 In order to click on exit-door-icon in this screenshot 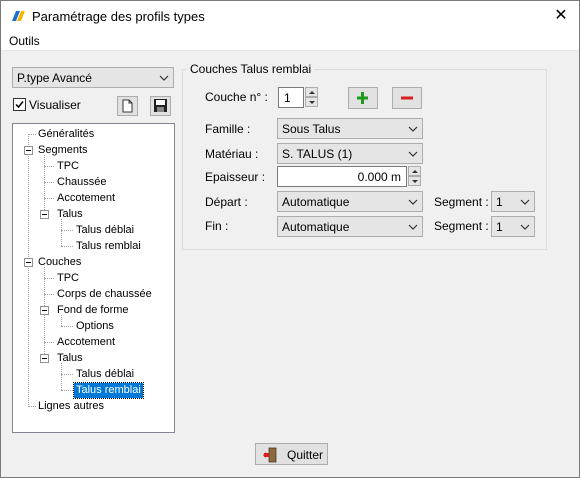, I will do `click(270, 455)`.